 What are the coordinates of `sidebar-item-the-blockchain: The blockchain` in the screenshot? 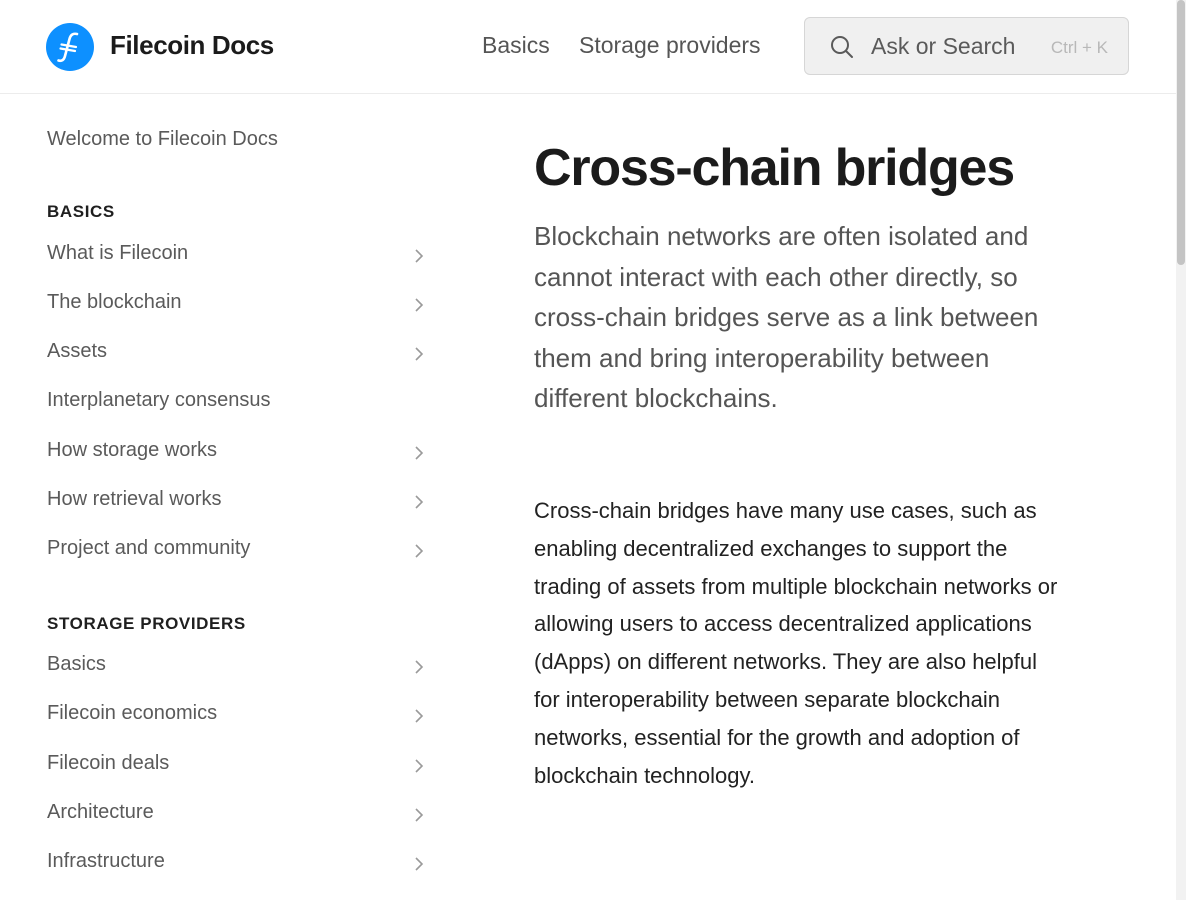 It's located at (239, 305).